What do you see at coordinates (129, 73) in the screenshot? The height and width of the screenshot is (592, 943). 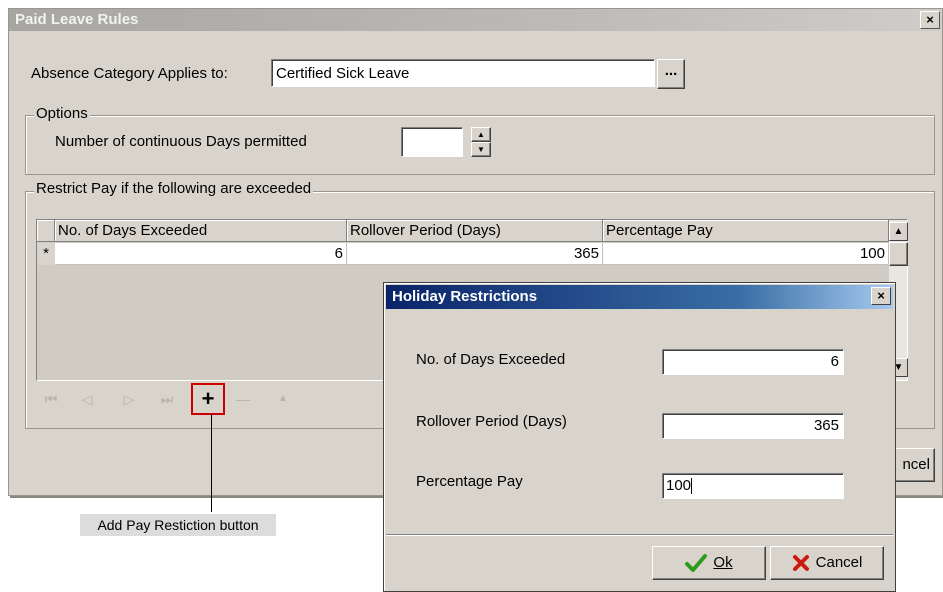 I see `absence-category-label: Absence Category Applies to:` at bounding box center [129, 73].